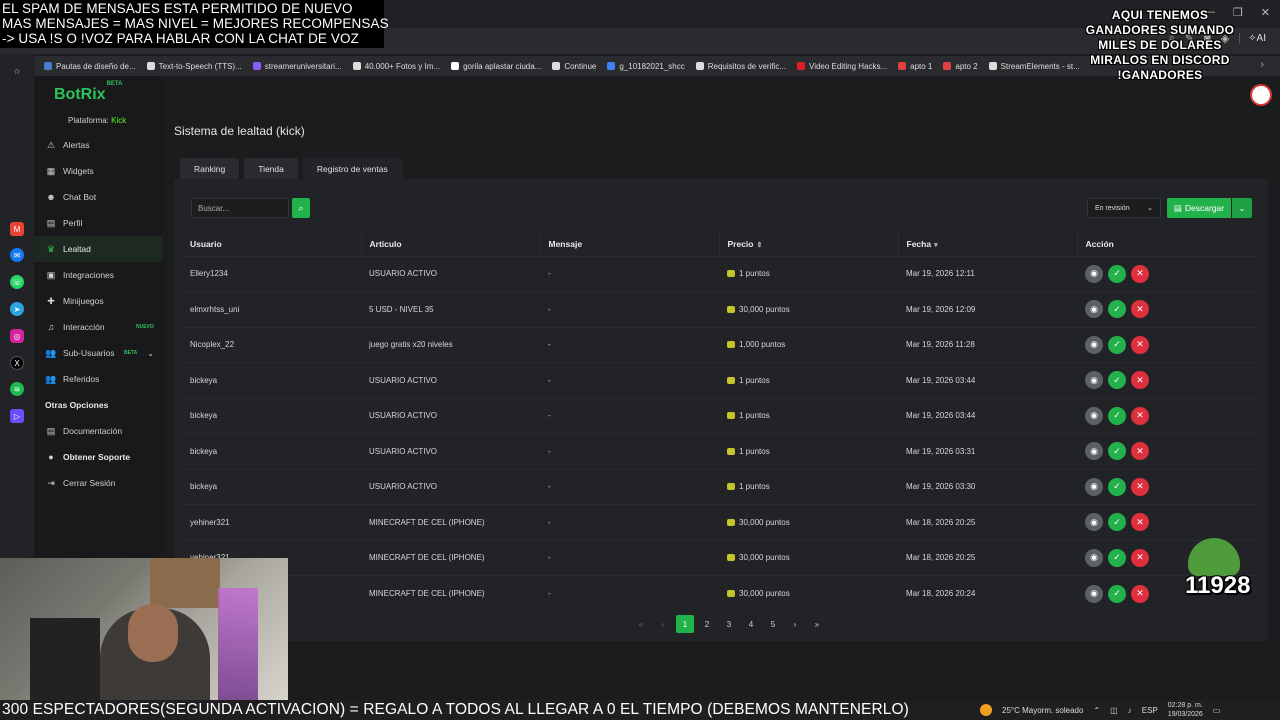 The width and height of the screenshot is (1280, 720). Describe the element at coordinates (98, 379) in the screenshot. I see `sidebar-item-referidos: 👥 Referidos` at that location.